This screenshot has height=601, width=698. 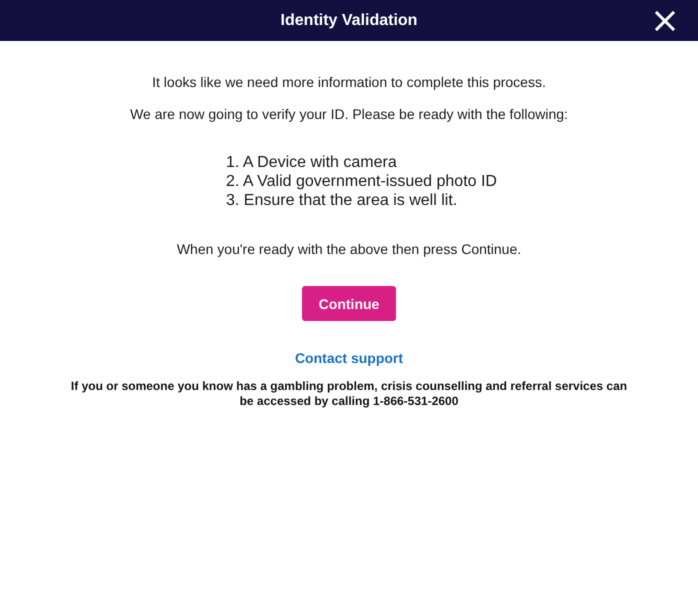 What do you see at coordinates (349, 82) in the screenshot?
I see `intro-text: It looks like we need more information to complete this process.` at bounding box center [349, 82].